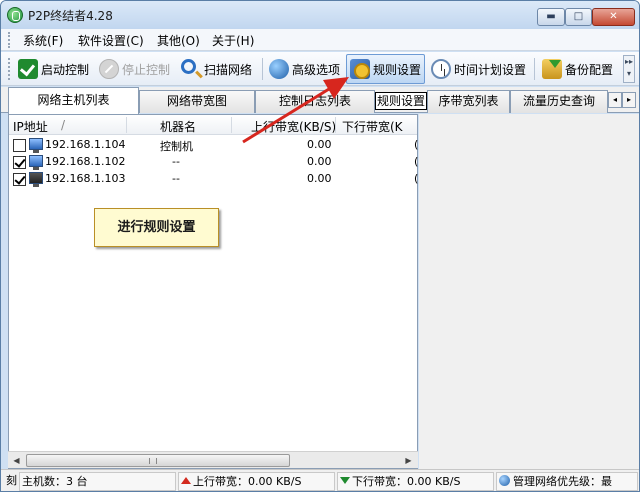 This screenshot has height=492, width=640. I want to click on scrollbar-thumb, so click(158, 460).